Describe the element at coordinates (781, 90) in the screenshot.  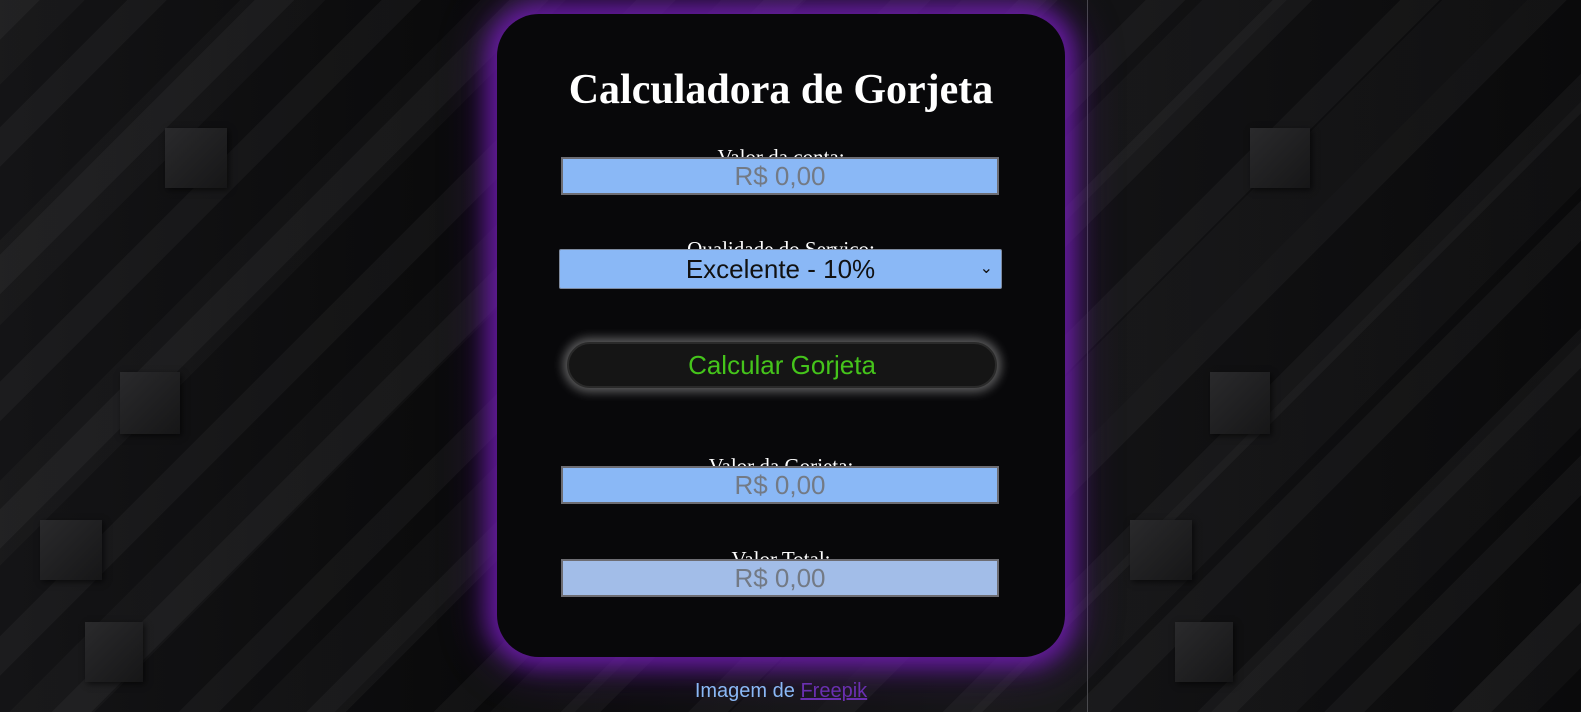
I see `page-title: Calculadora de Gorjeta` at that location.